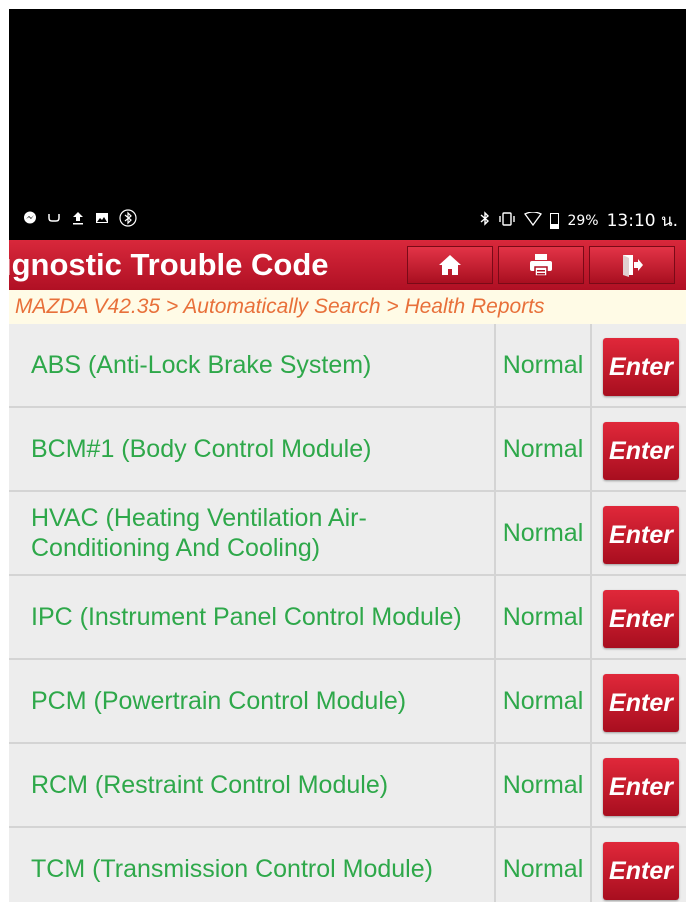 This screenshot has width=688, height=902. I want to click on wifi-icon, so click(533, 220).